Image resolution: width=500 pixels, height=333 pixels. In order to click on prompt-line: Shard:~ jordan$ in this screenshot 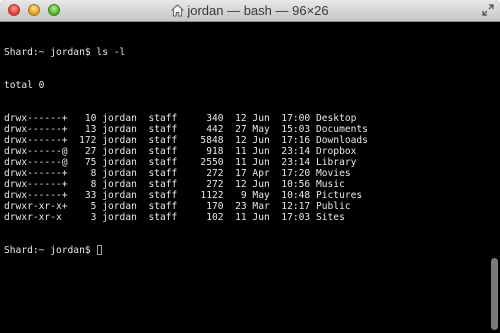, I will do `click(246, 250)`.